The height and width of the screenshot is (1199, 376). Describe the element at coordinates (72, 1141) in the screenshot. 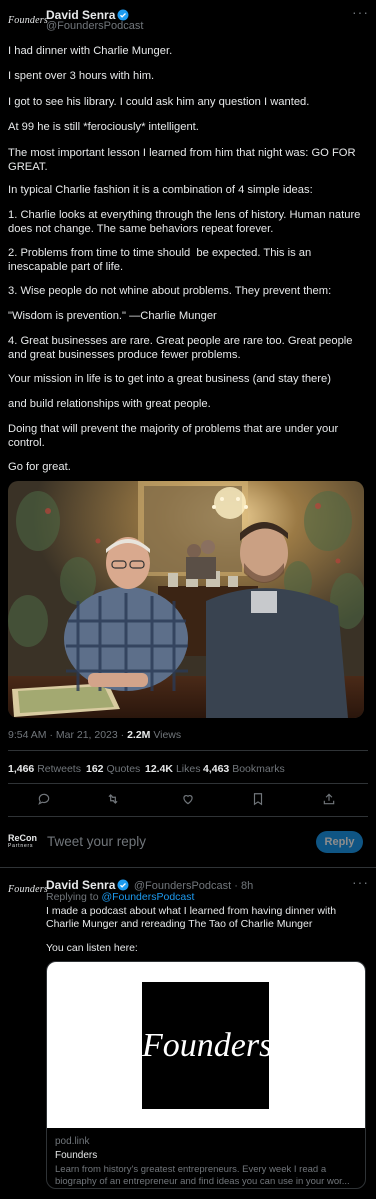

I see `card-domain: pod.link` at that location.